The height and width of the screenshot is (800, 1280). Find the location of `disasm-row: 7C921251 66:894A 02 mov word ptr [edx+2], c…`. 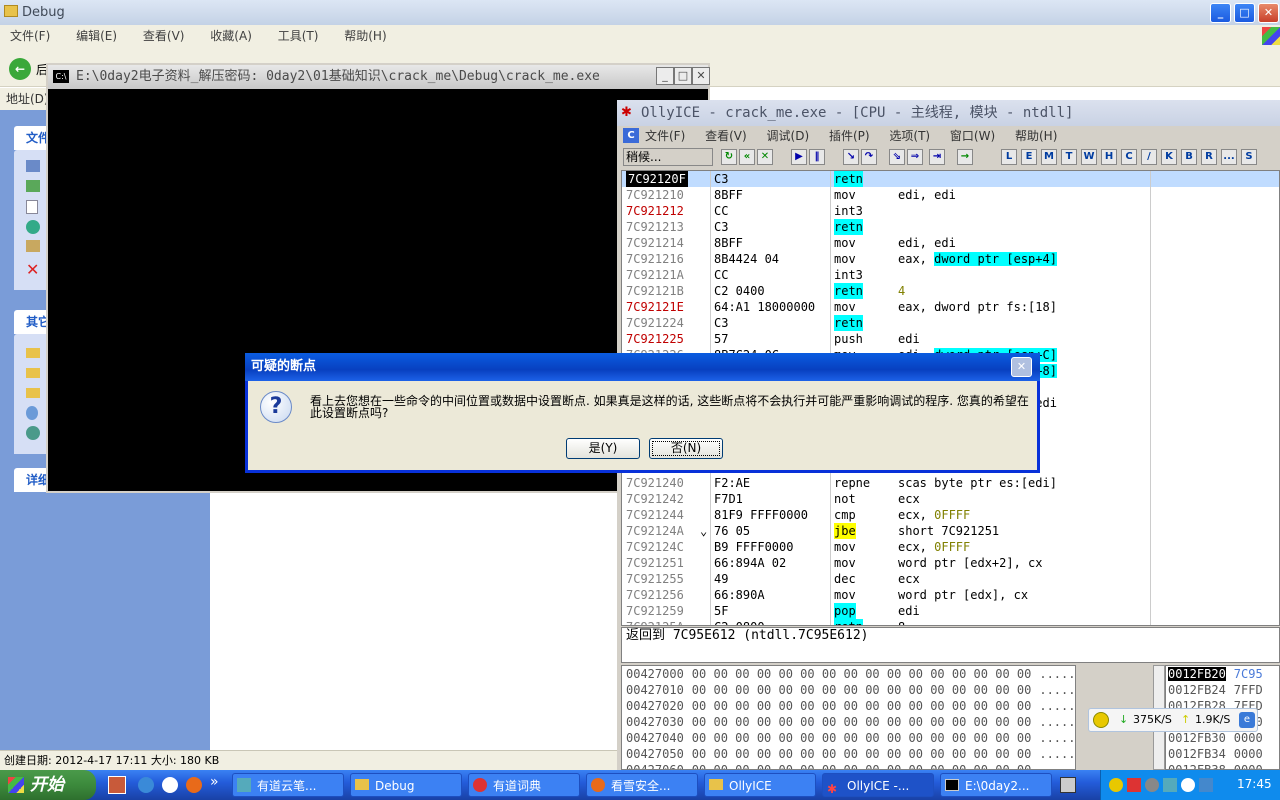

disasm-row: 7C921251 66:894A 02 mov word ptr [edx+2], c… is located at coordinates (950, 563).